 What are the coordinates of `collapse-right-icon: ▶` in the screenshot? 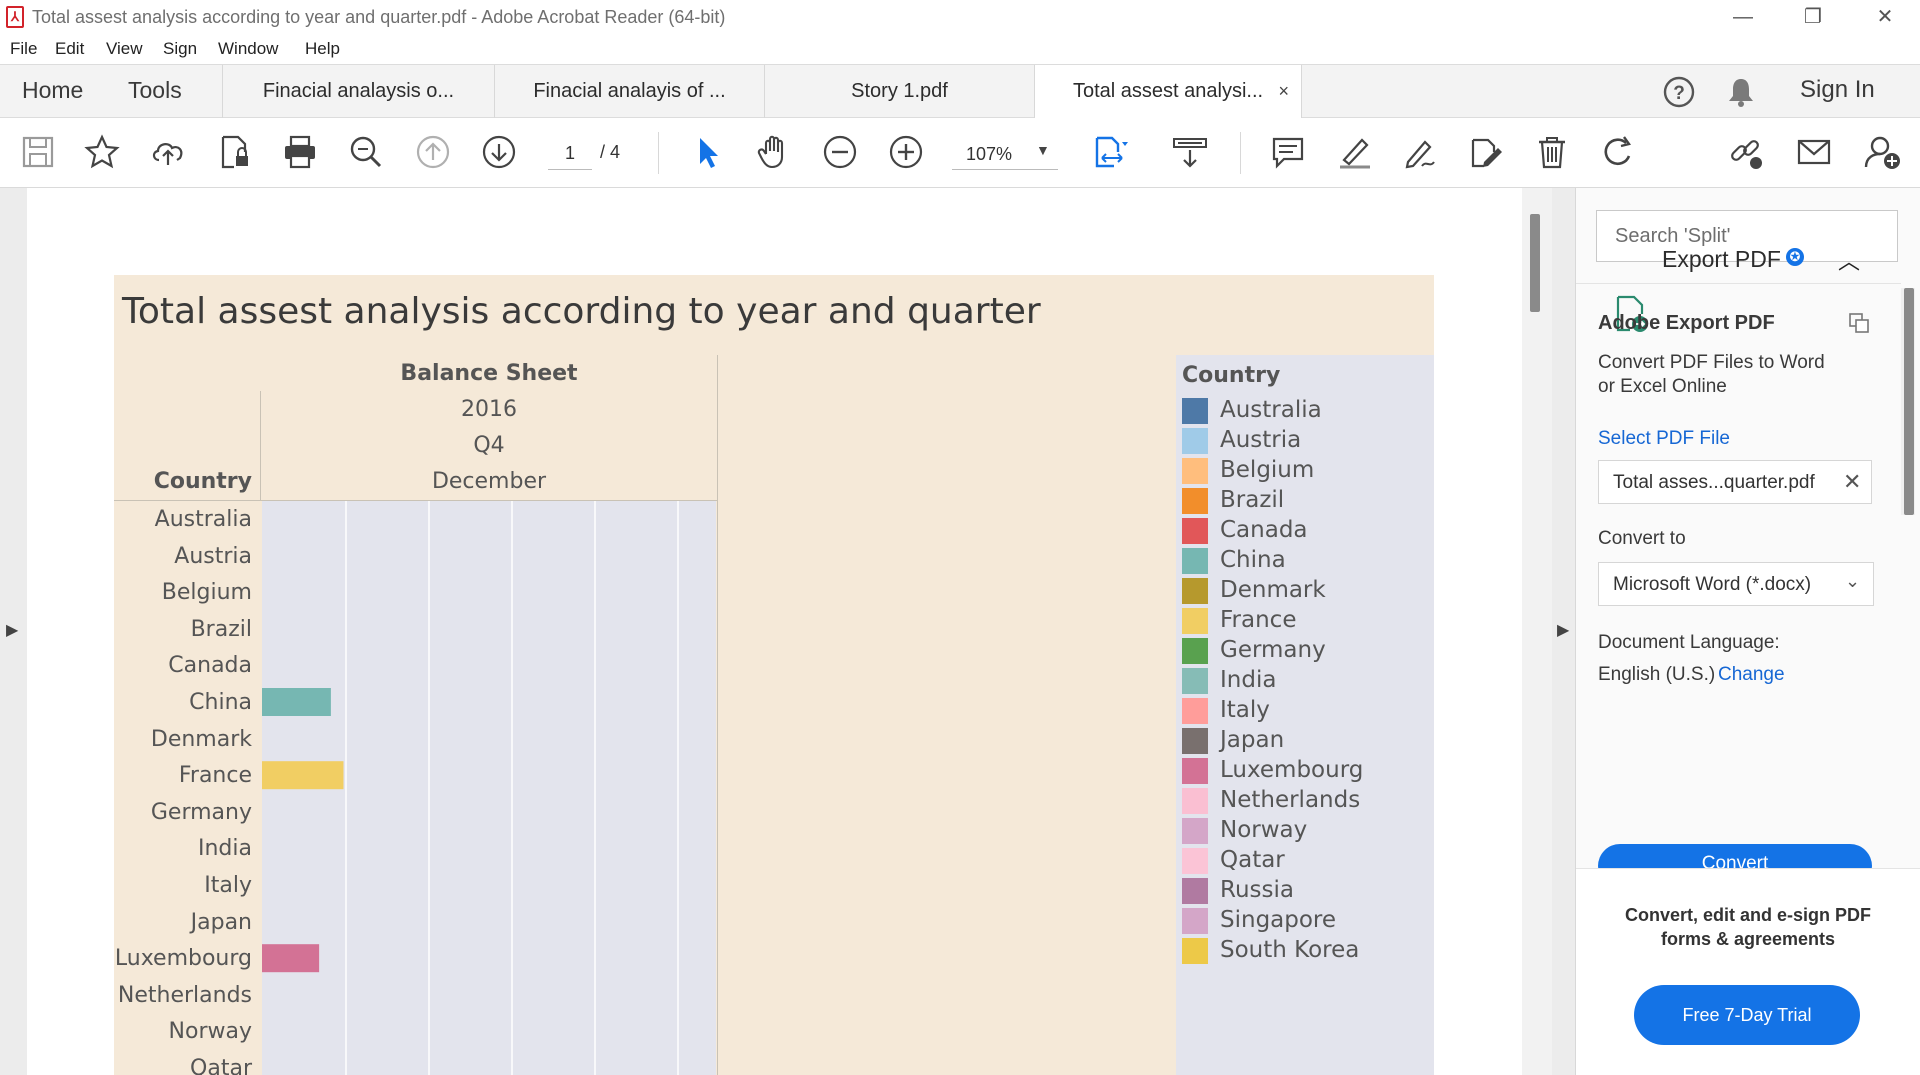 It's located at (1563, 630).